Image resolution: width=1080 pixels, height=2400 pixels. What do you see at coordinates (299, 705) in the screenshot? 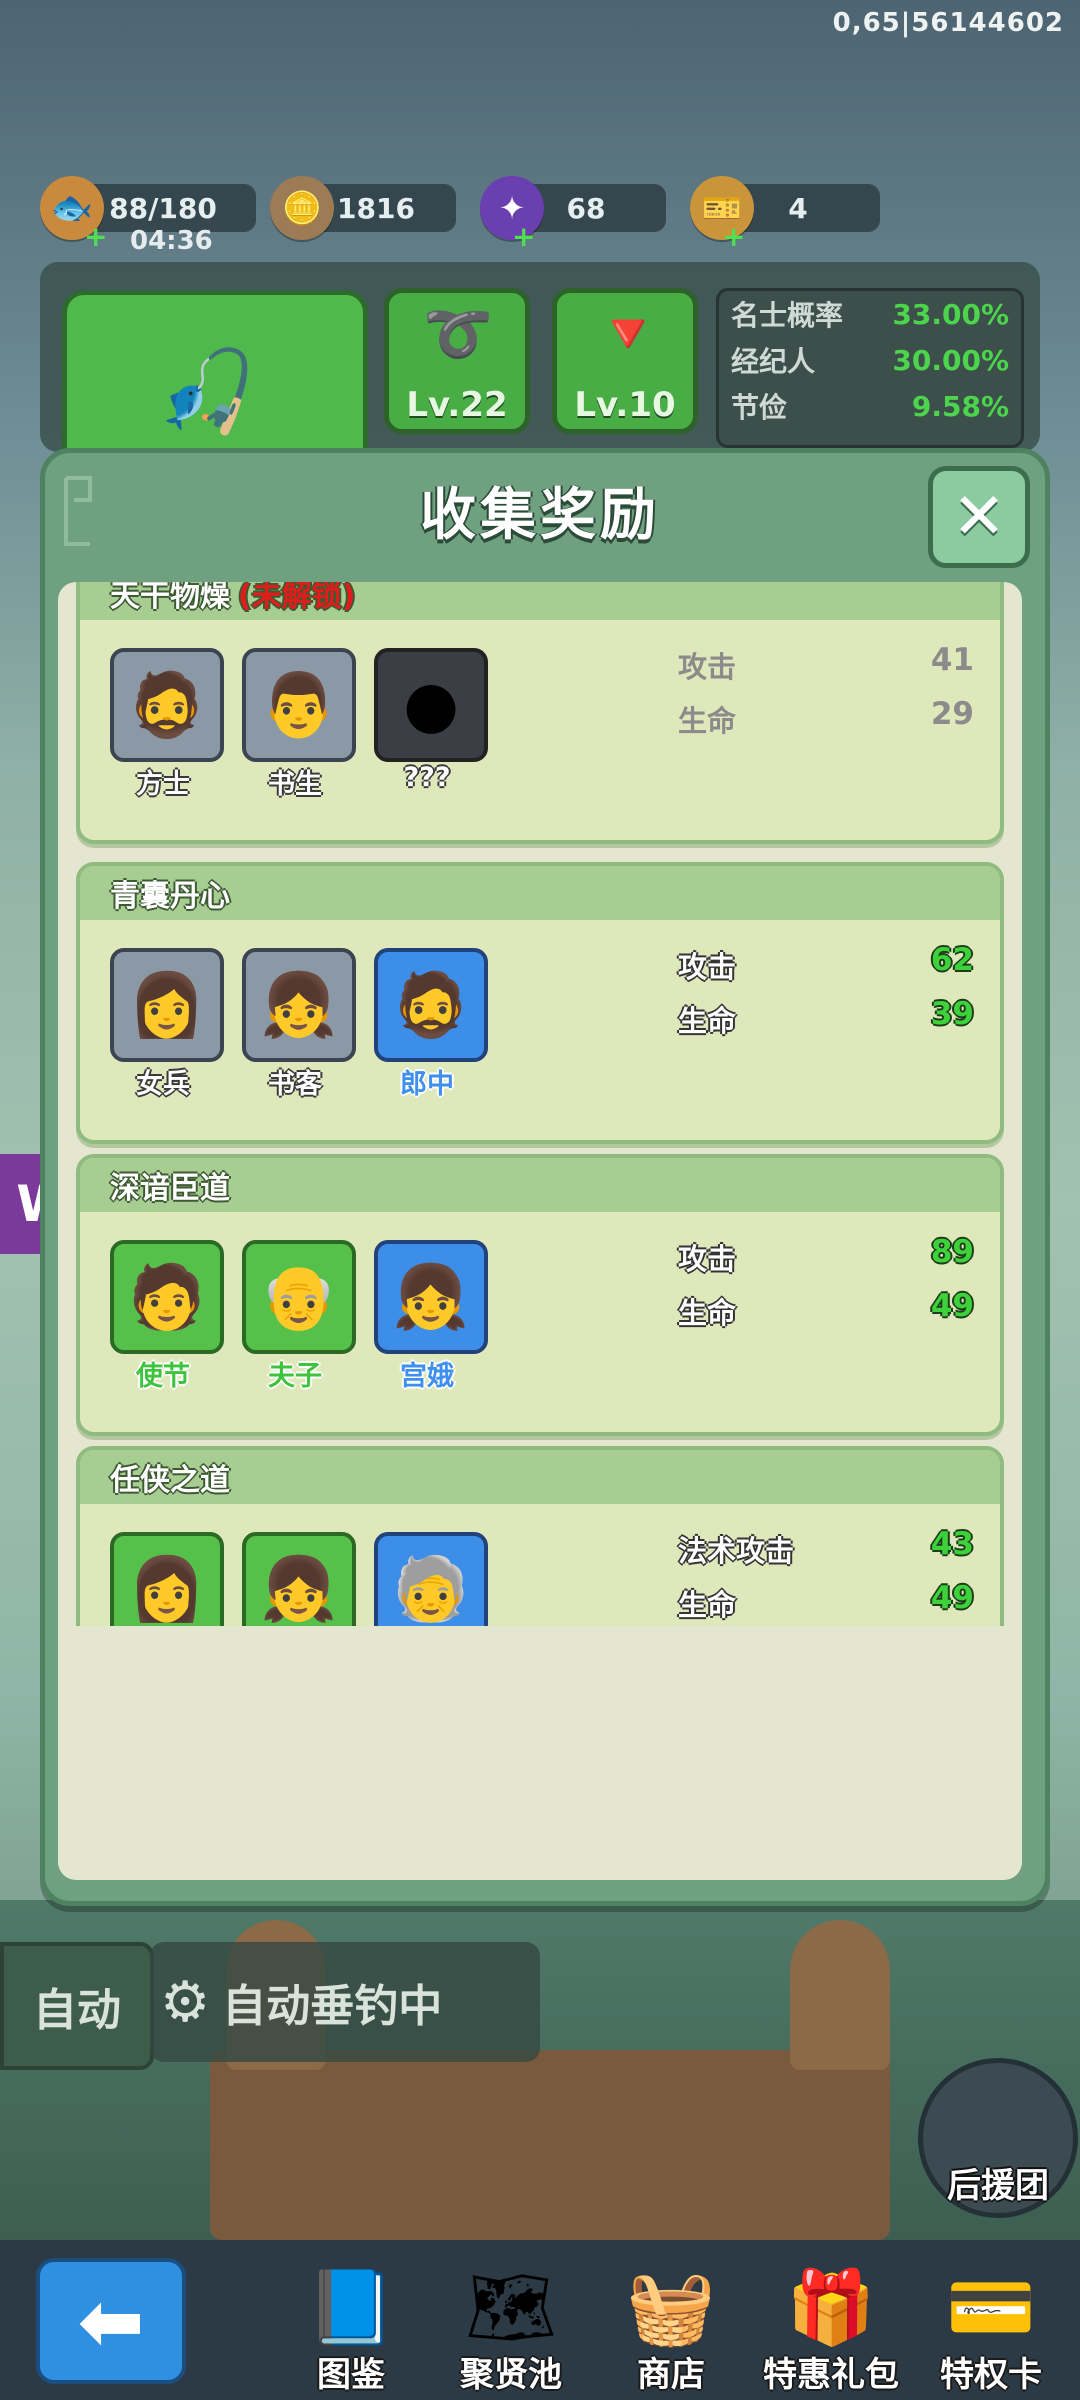
I see `hero-shusheng-icon: 👨` at bounding box center [299, 705].